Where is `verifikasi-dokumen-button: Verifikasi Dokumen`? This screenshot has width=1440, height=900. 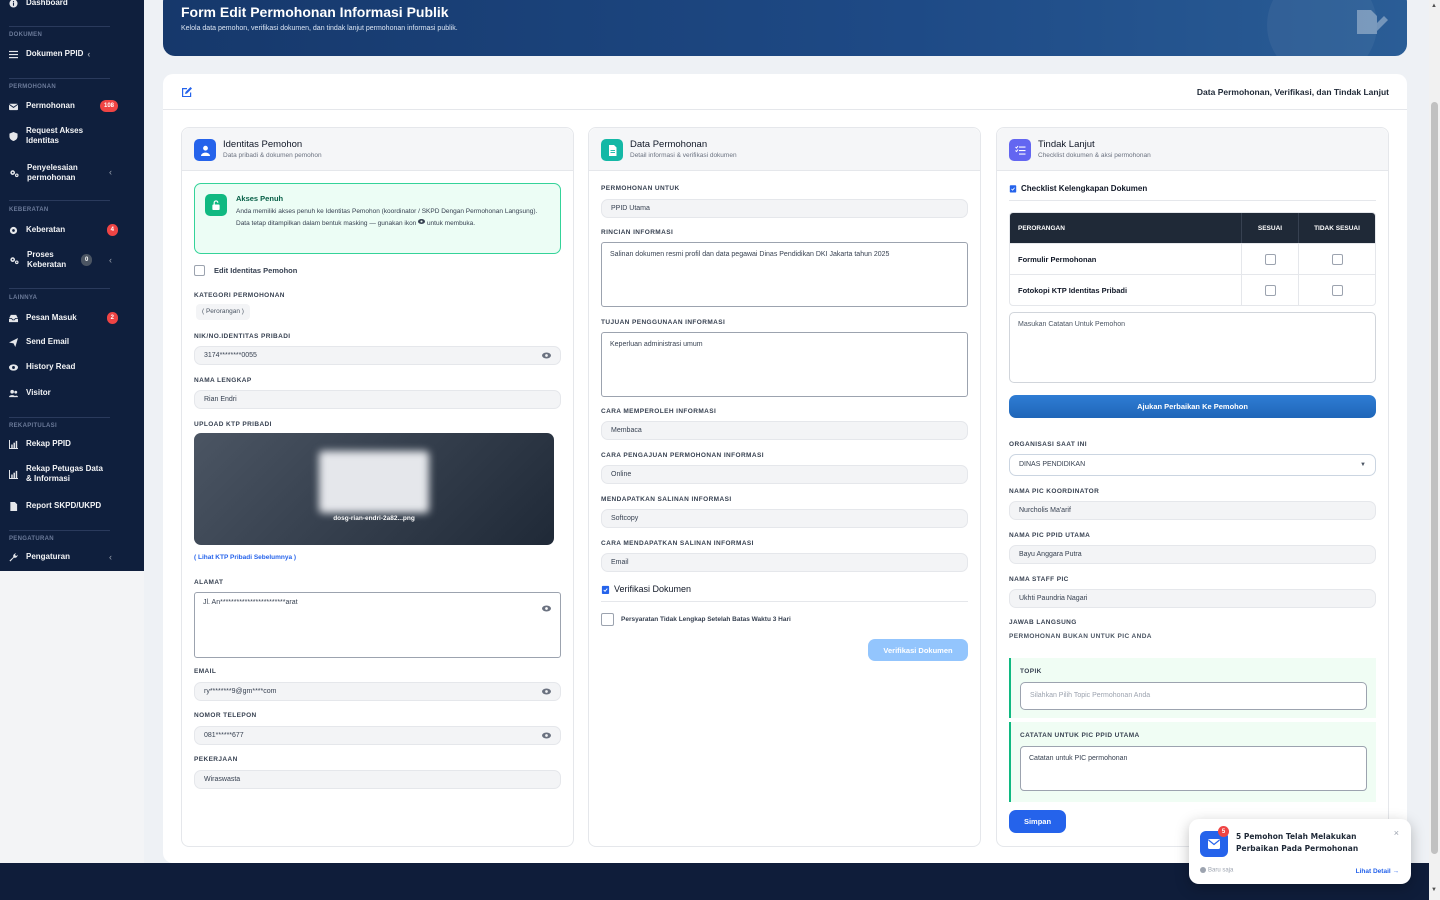
verifikasi-dokumen-button: Verifikasi Dokumen is located at coordinates (918, 650).